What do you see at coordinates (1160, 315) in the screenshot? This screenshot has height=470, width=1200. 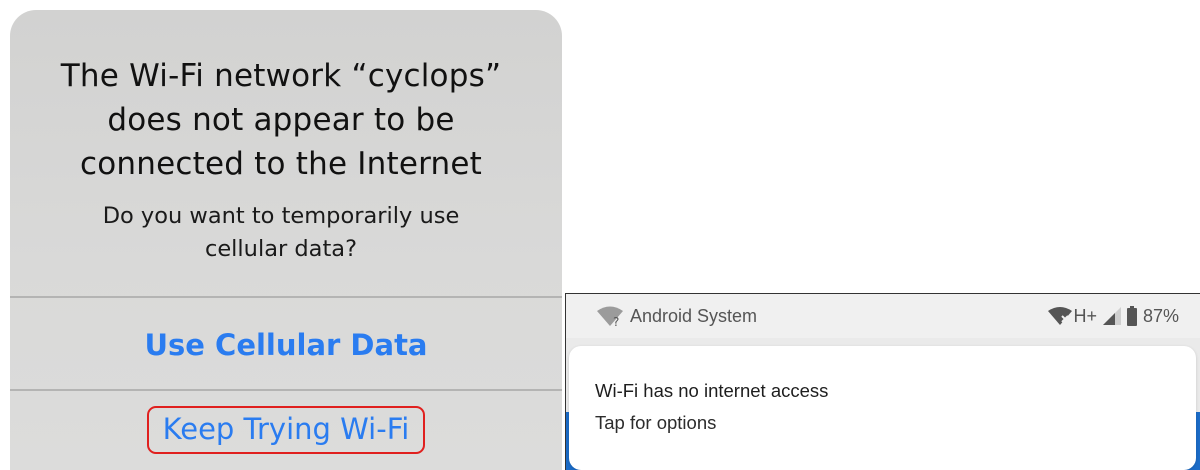 I see `battery-percent: 87%` at bounding box center [1160, 315].